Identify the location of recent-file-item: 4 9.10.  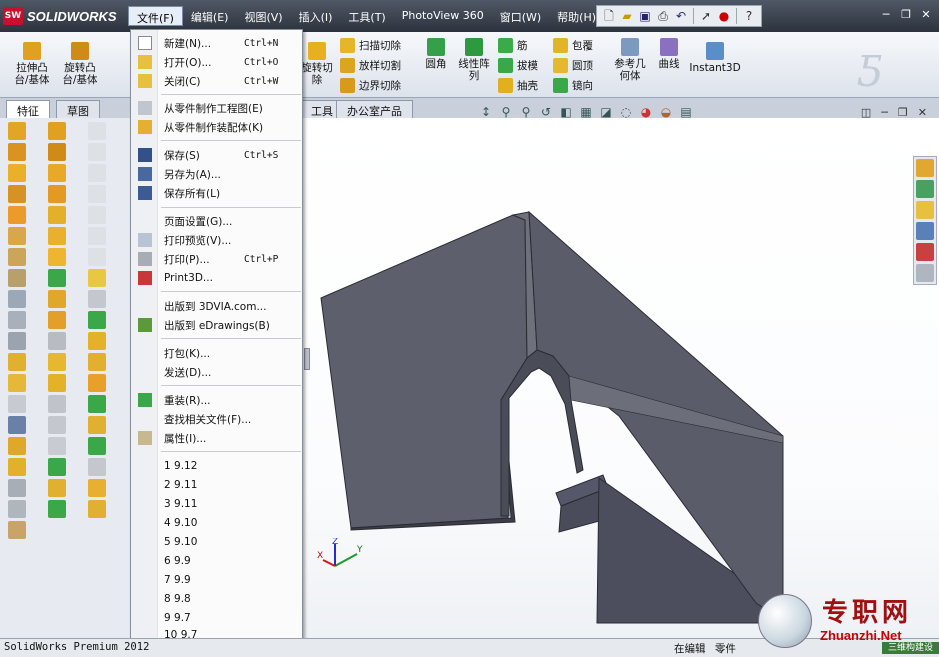
(217, 523).